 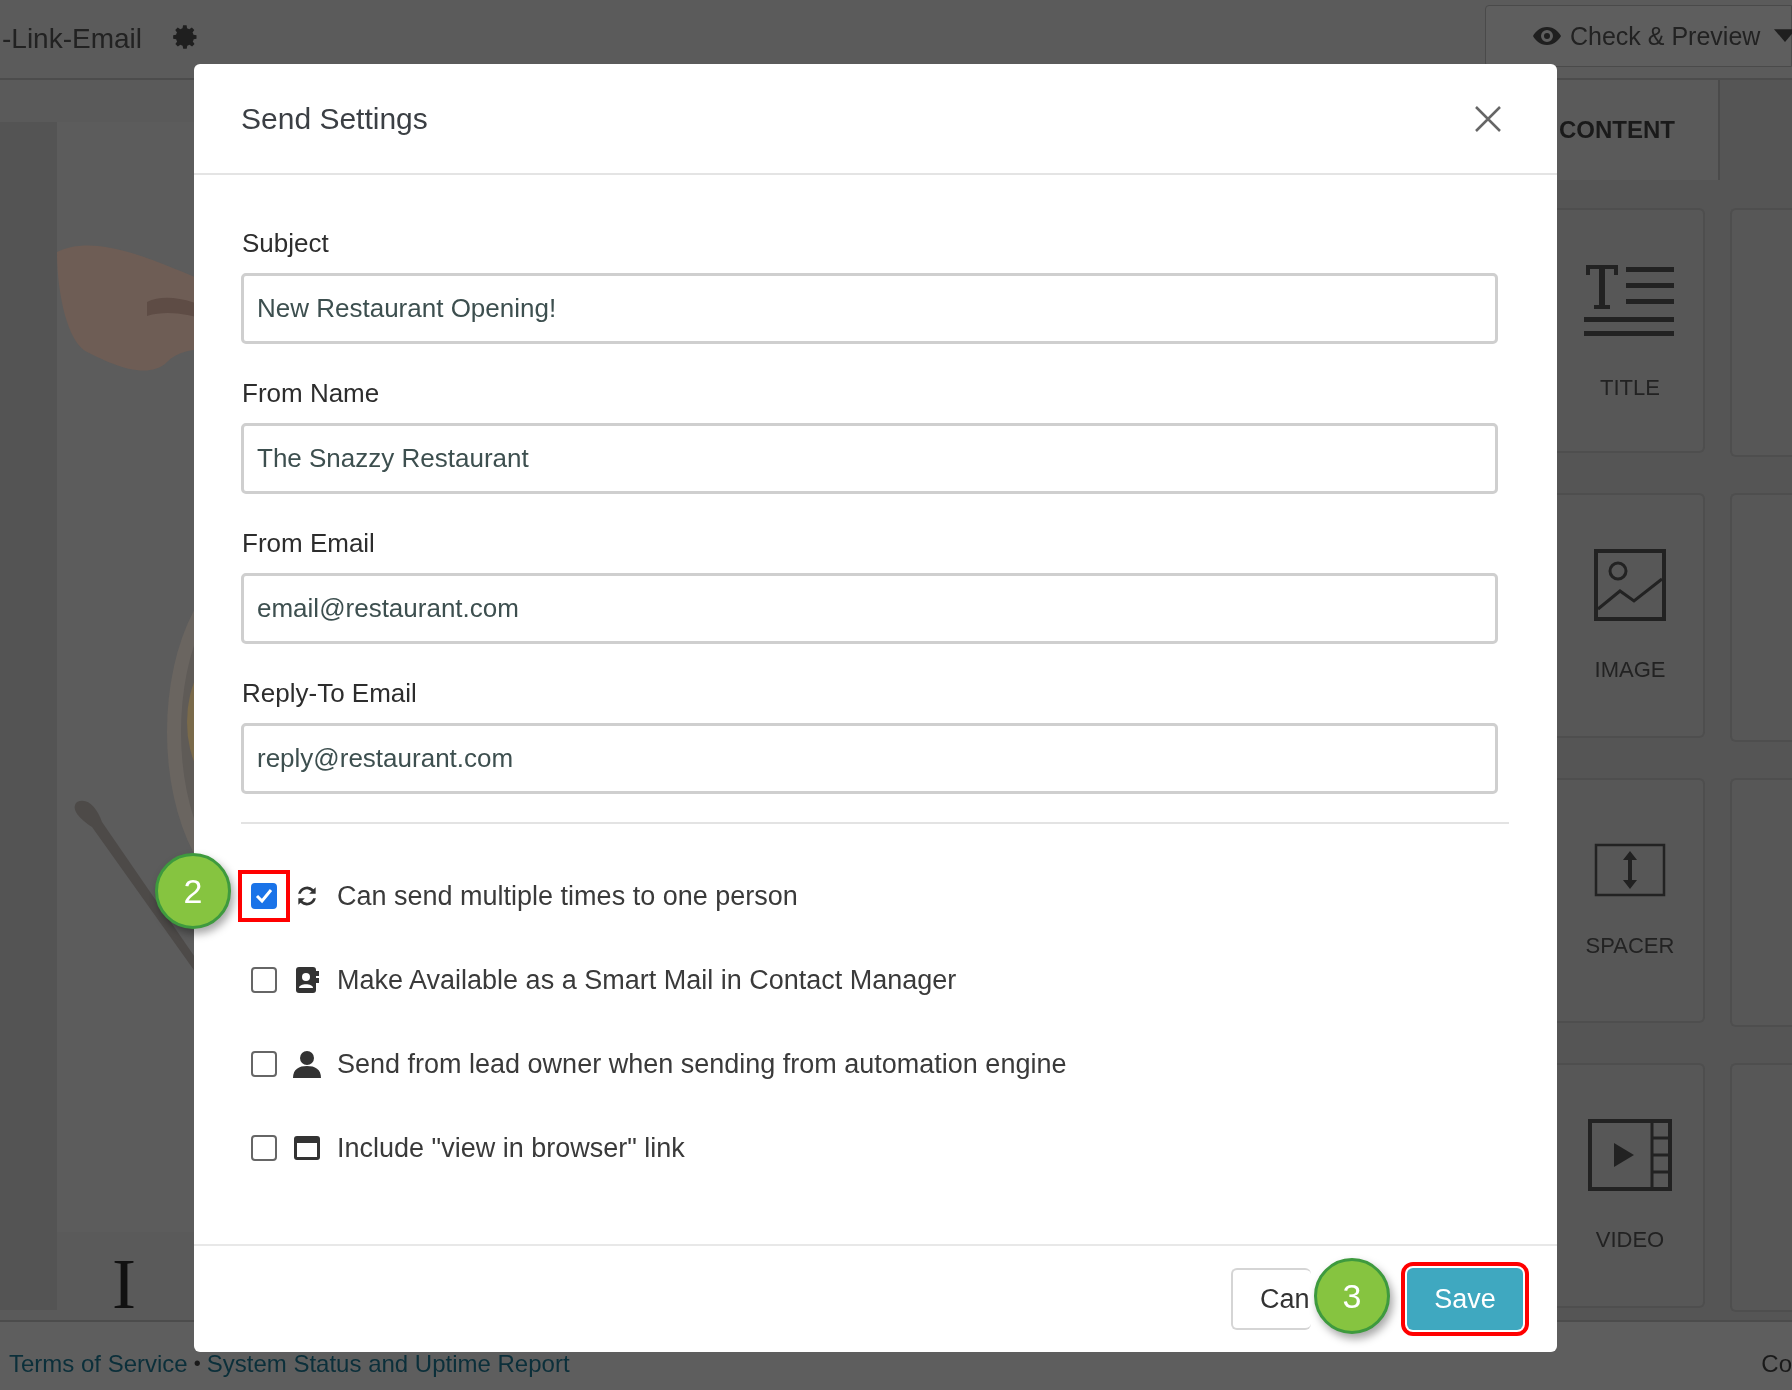 What do you see at coordinates (511, 1148) in the screenshot?
I see `option-label: Include "view in browser" link` at bounding box center [511, 1148].